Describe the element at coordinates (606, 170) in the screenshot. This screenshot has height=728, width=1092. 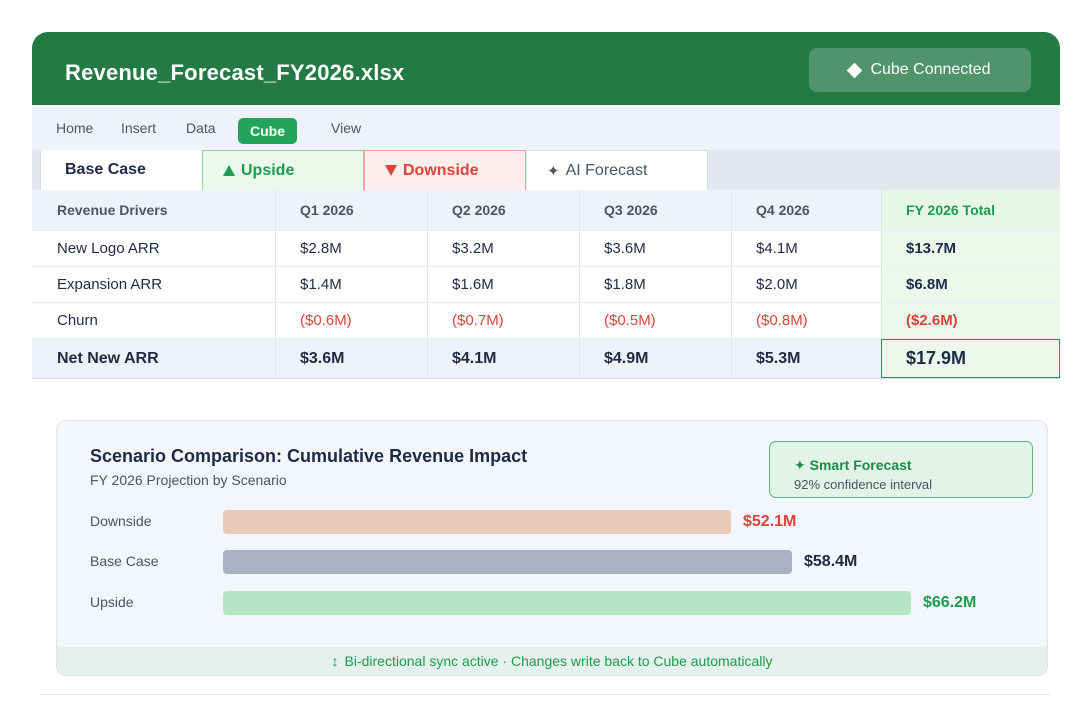
I see `tab-label: AI Forecast` at that location.